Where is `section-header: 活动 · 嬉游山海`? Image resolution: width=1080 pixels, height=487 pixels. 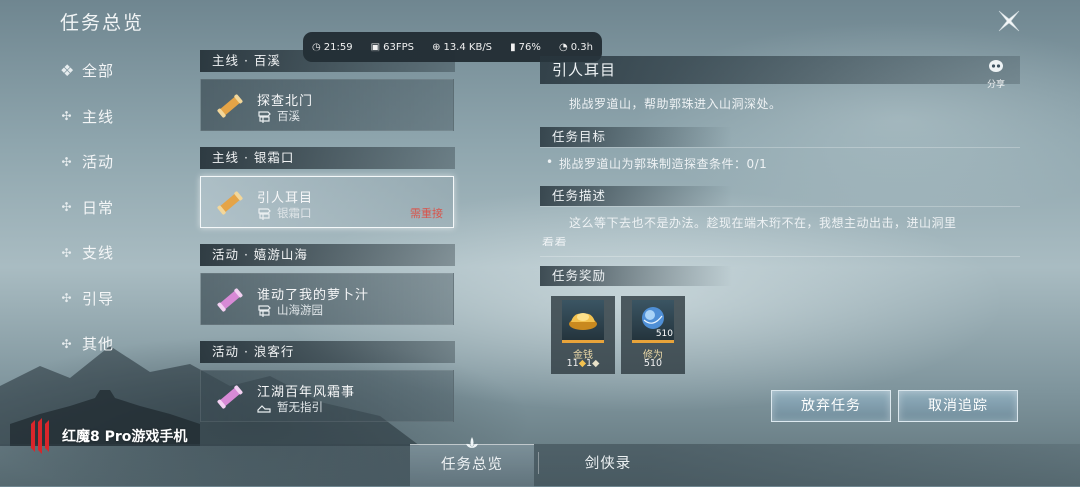
section-header: 活动 · 嬉游山海 is located at coordinates (327, 255).